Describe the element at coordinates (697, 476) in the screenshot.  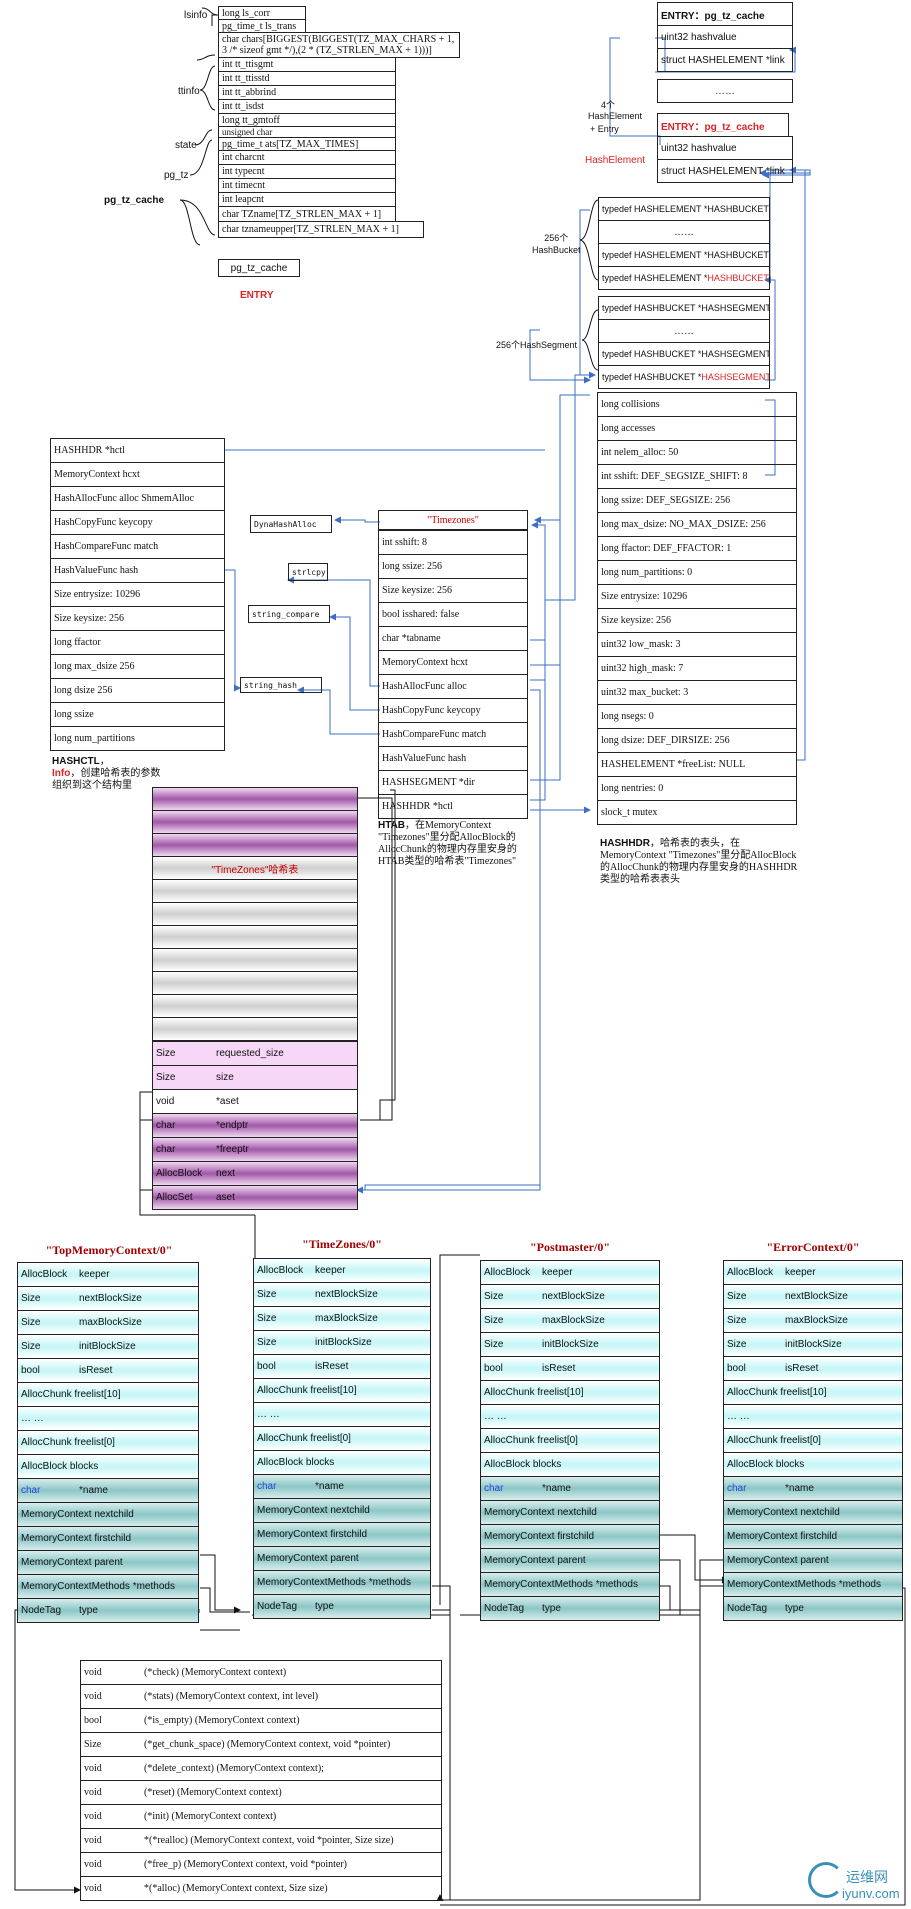
I see `hashhdr-row: int sshift: DEF_SEGSIZE_SHIFT: 8` at that location.